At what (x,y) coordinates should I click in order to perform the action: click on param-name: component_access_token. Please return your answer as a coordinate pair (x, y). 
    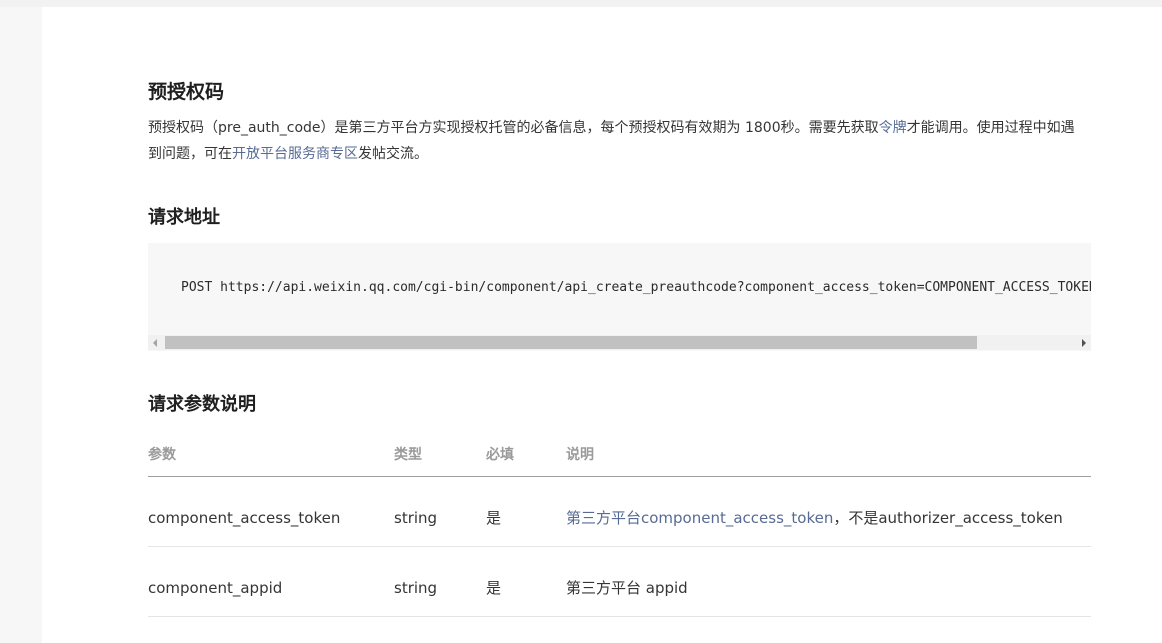
    Looking at the image, I should click on (244, 518).